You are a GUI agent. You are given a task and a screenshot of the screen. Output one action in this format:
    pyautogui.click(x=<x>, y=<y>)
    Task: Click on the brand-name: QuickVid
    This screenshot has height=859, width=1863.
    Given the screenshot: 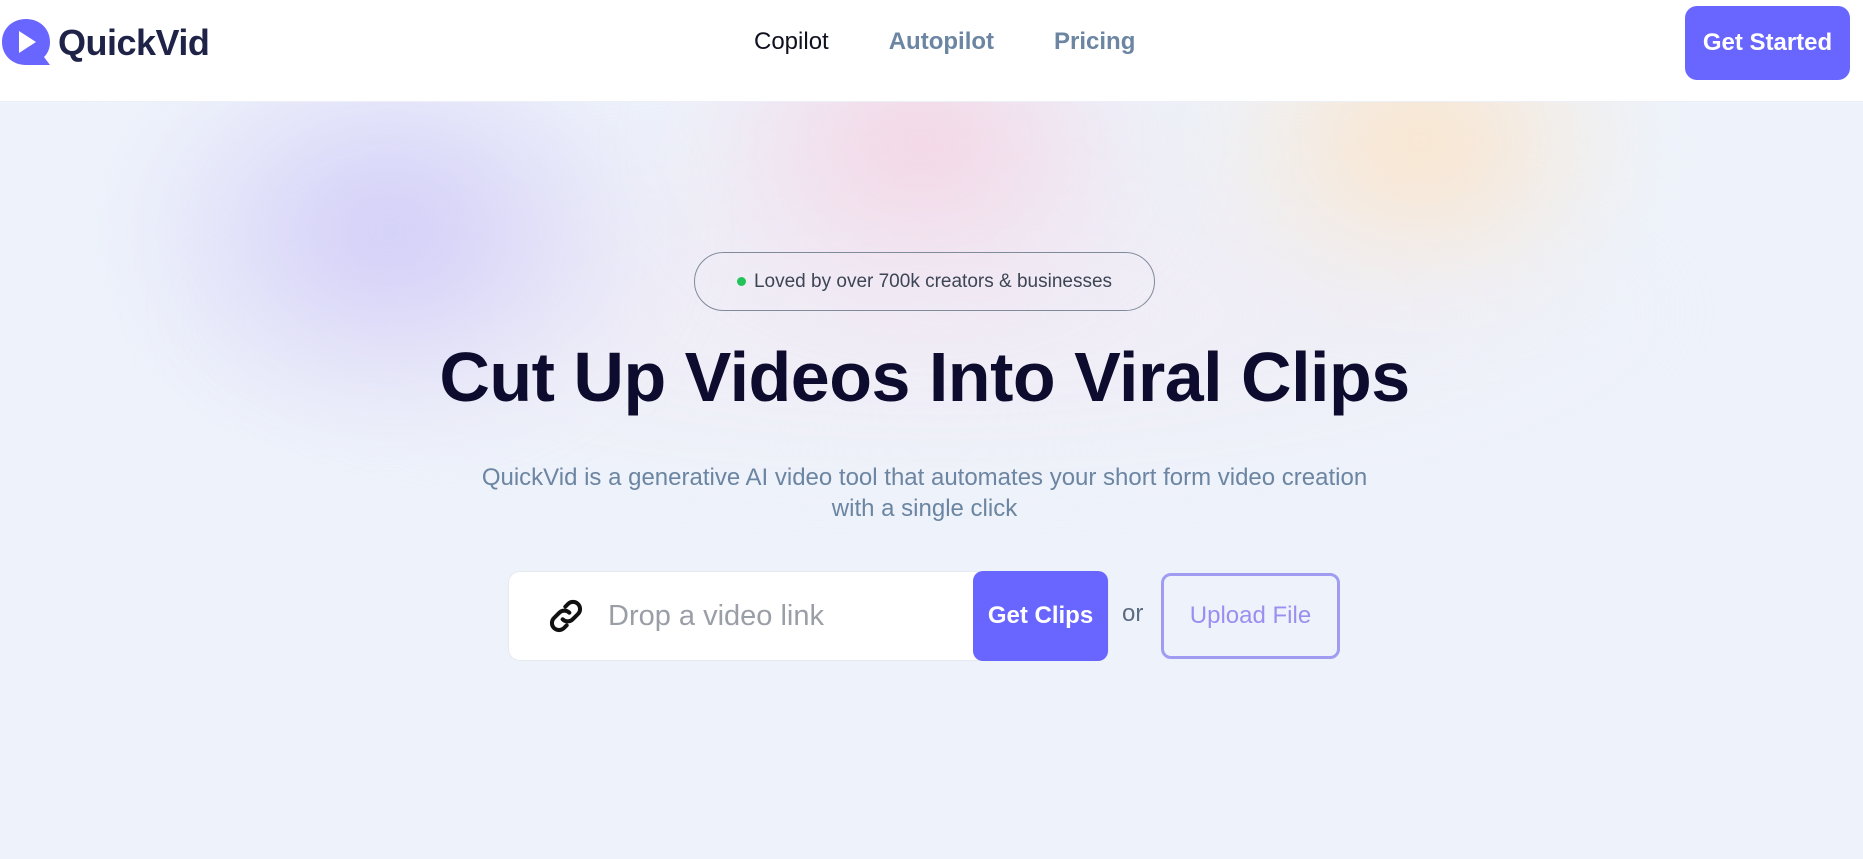 What is the action you would take?
    pyautogui.click(x=134, y=42)
    